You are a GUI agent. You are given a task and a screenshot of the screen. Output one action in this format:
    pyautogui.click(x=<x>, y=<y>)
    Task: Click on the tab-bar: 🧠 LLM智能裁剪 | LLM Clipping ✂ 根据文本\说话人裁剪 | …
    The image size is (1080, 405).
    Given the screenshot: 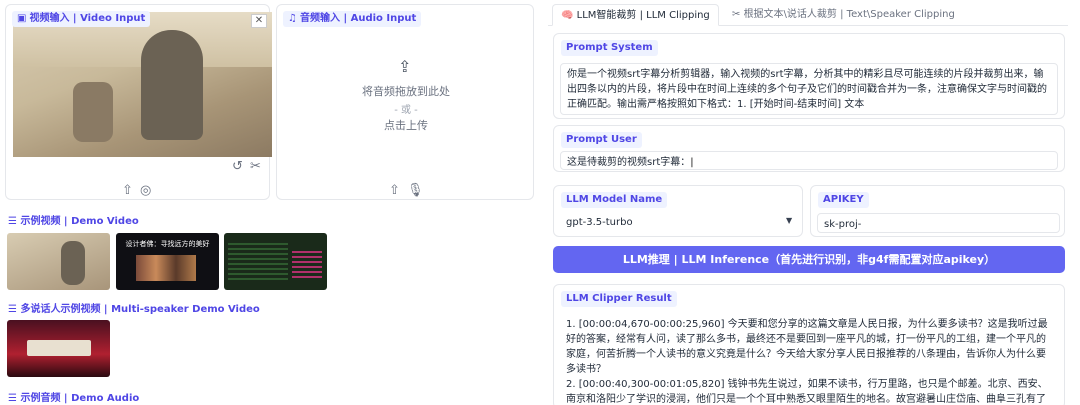 What is the action you would take?
    pyautogui.click(x=808, y=15)
    